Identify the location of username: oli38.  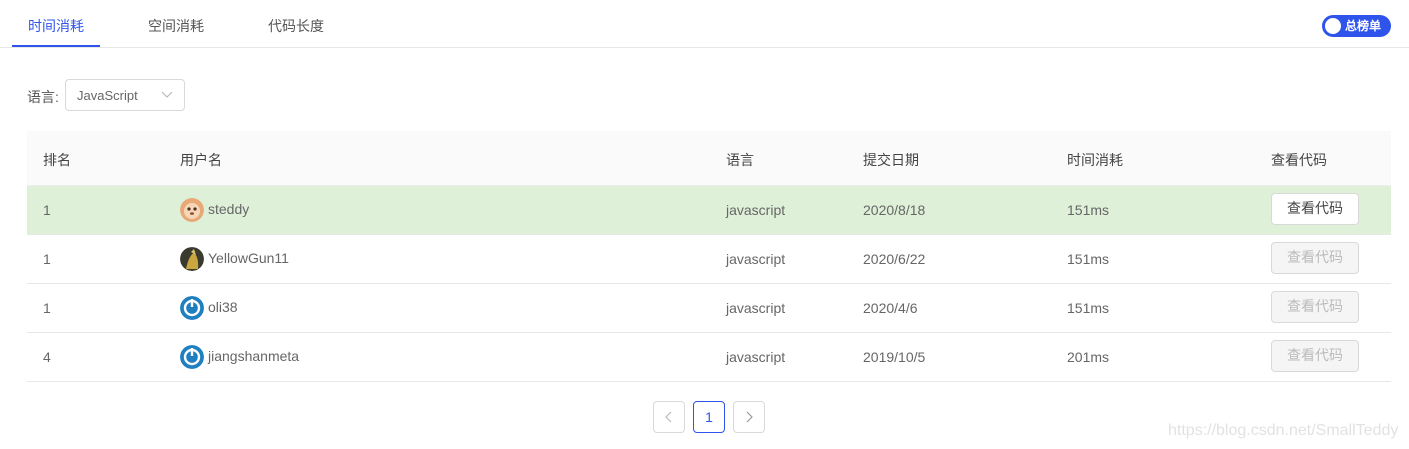
(223, 307).